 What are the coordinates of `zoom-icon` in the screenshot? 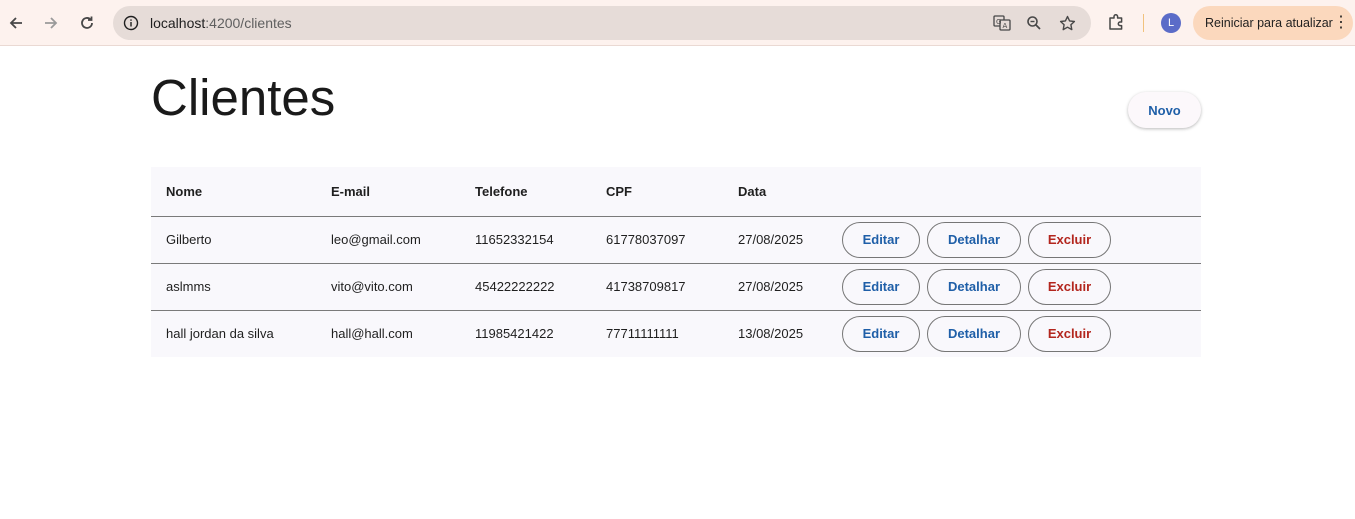 It's located at (1034, 23).